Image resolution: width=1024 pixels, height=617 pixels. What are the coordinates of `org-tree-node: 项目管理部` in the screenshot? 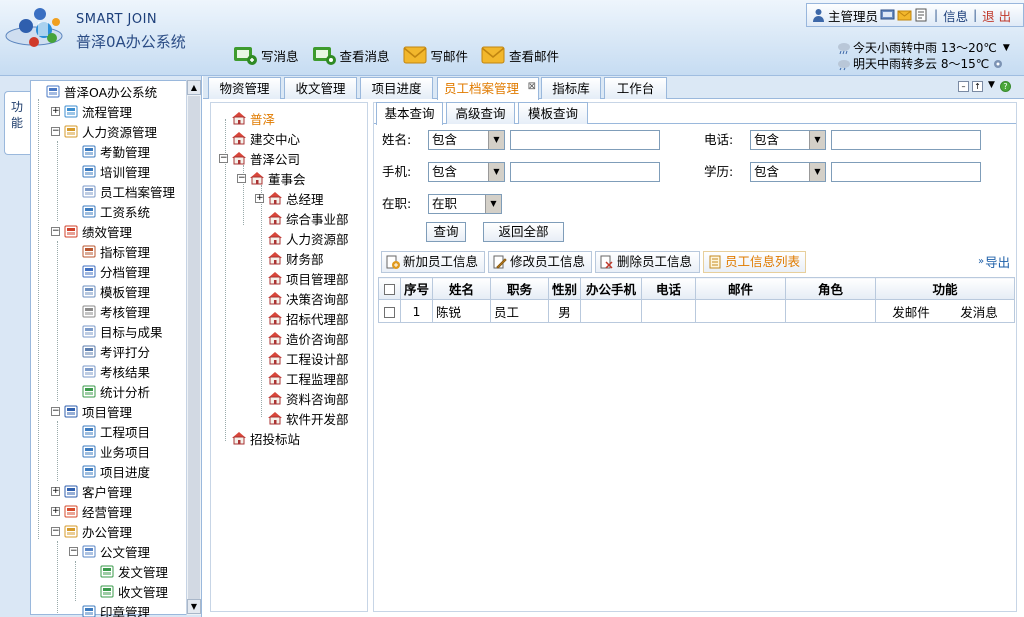 It's located at (302, 278).